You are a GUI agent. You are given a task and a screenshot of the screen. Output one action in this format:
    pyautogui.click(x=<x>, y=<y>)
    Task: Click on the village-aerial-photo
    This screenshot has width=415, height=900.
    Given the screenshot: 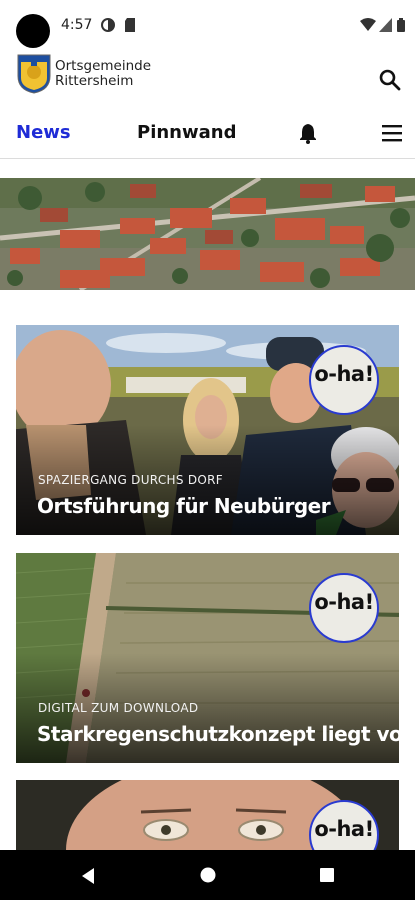 What is the action you would take?
    pyautogui.click(x=207, y=234)
    